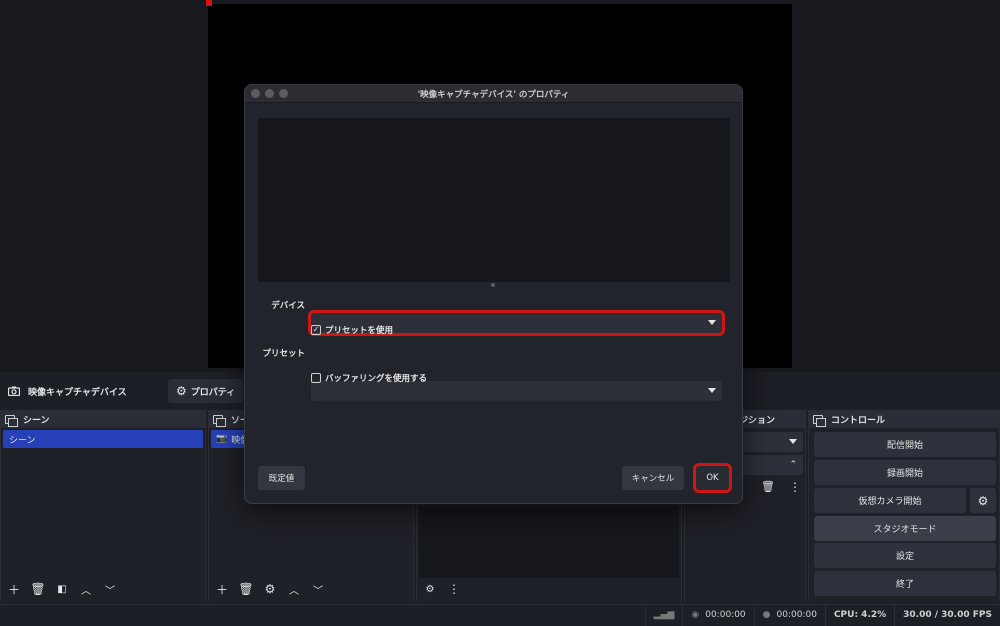  I want to click on scenes-footer: ＋ 🗑 ◧ ︿ ﹀, so click(60, 589).